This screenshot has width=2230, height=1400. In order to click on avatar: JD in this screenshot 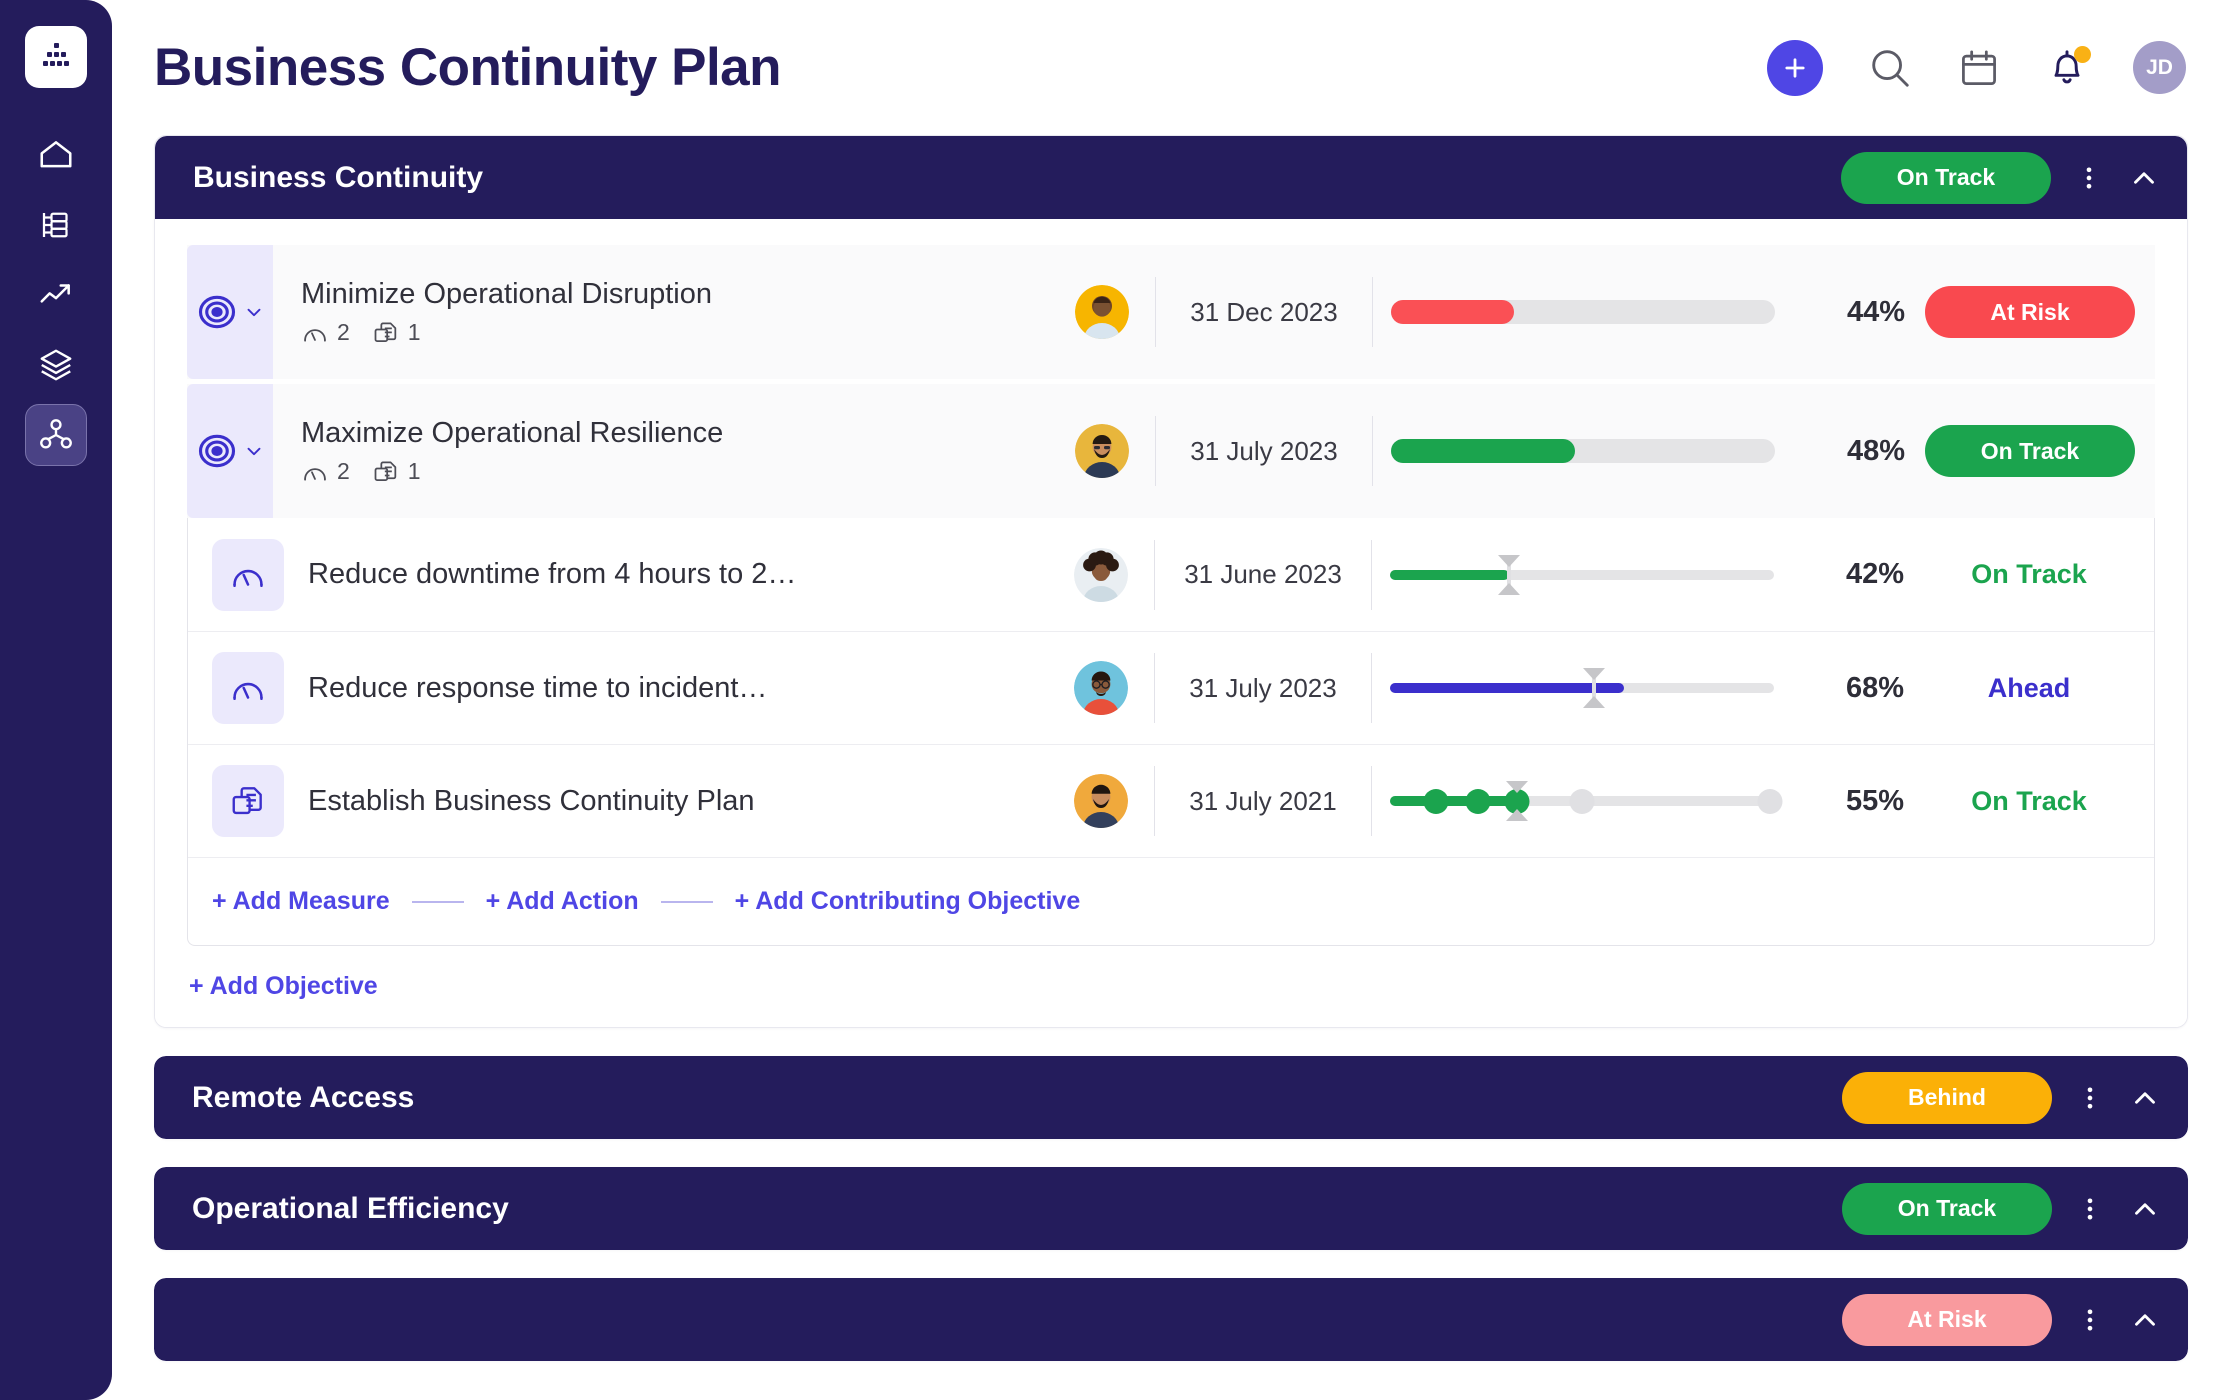, I will do `click(2159, 67)`.